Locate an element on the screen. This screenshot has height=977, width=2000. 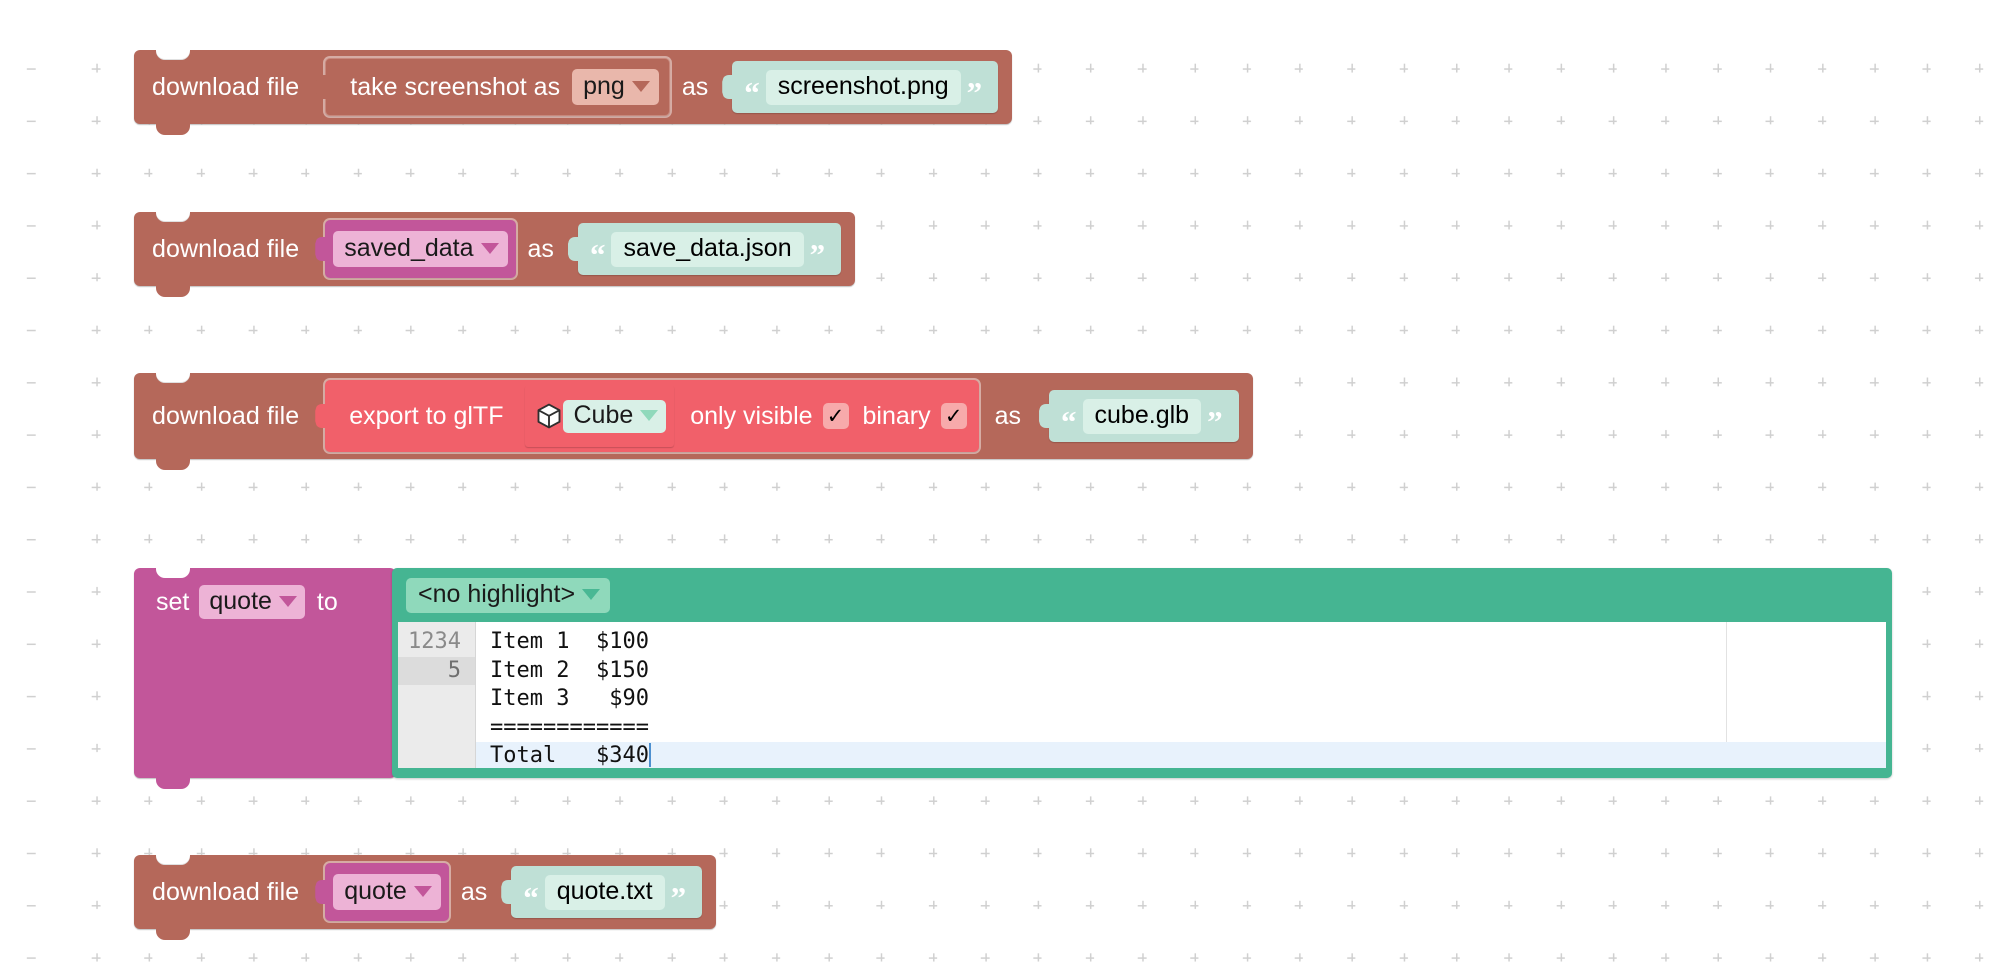
editor-line-number: 1 is located at coordinates (415, 641).